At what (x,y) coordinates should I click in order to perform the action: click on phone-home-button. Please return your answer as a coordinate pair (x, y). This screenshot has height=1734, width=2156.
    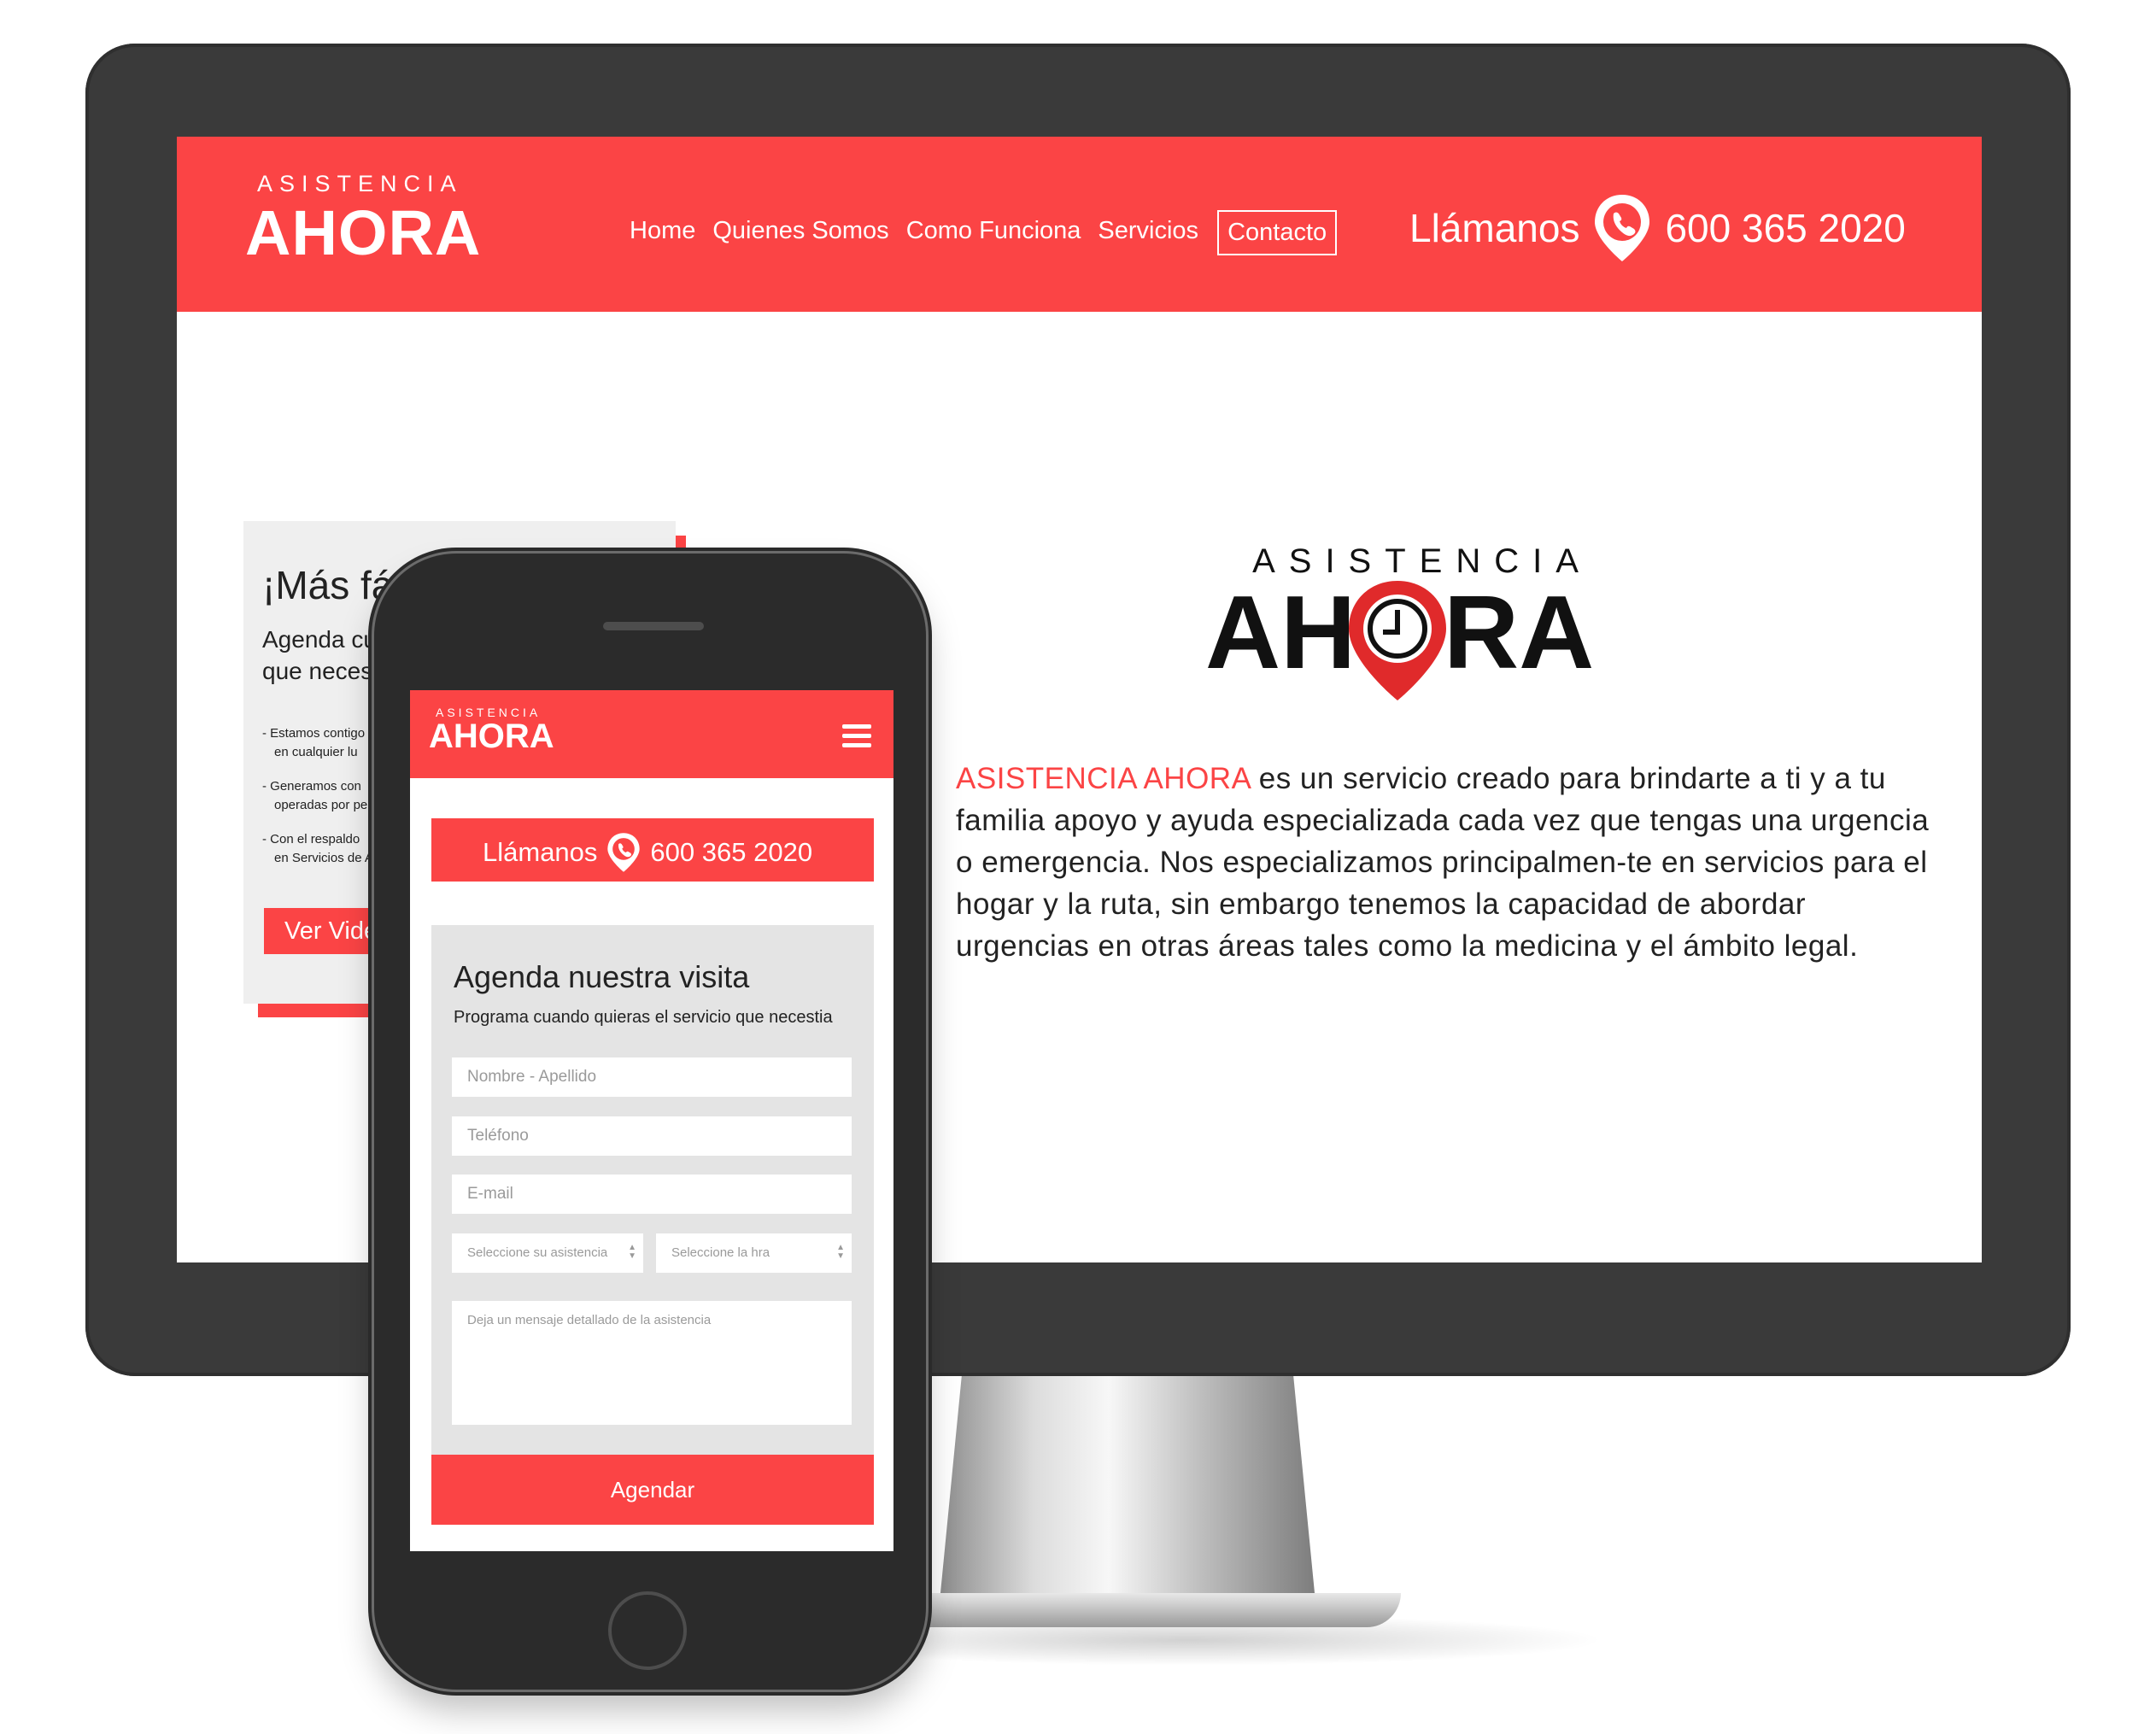
    Looking at the image, I should click on (648, 1630).